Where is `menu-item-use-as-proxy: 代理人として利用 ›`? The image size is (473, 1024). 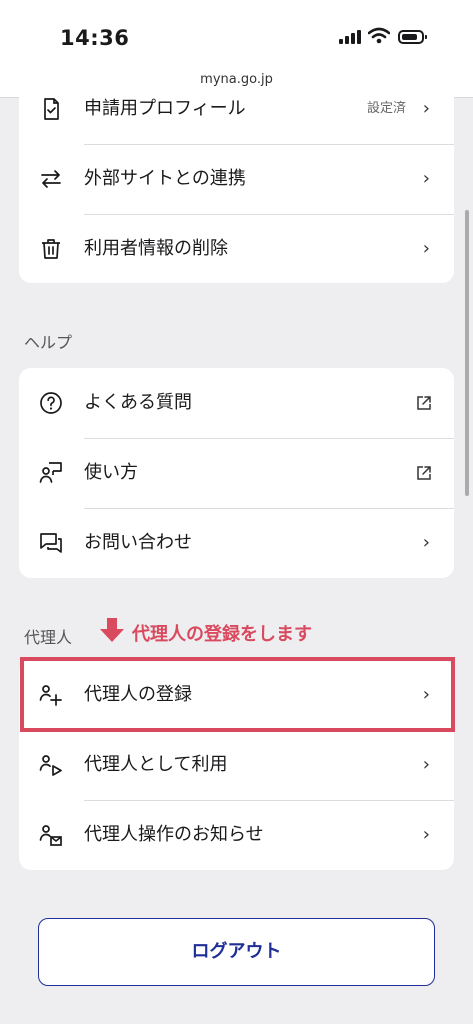
menu-item-use-as-proxy: 代理人として利用 › is located at coordinates (236, 765).